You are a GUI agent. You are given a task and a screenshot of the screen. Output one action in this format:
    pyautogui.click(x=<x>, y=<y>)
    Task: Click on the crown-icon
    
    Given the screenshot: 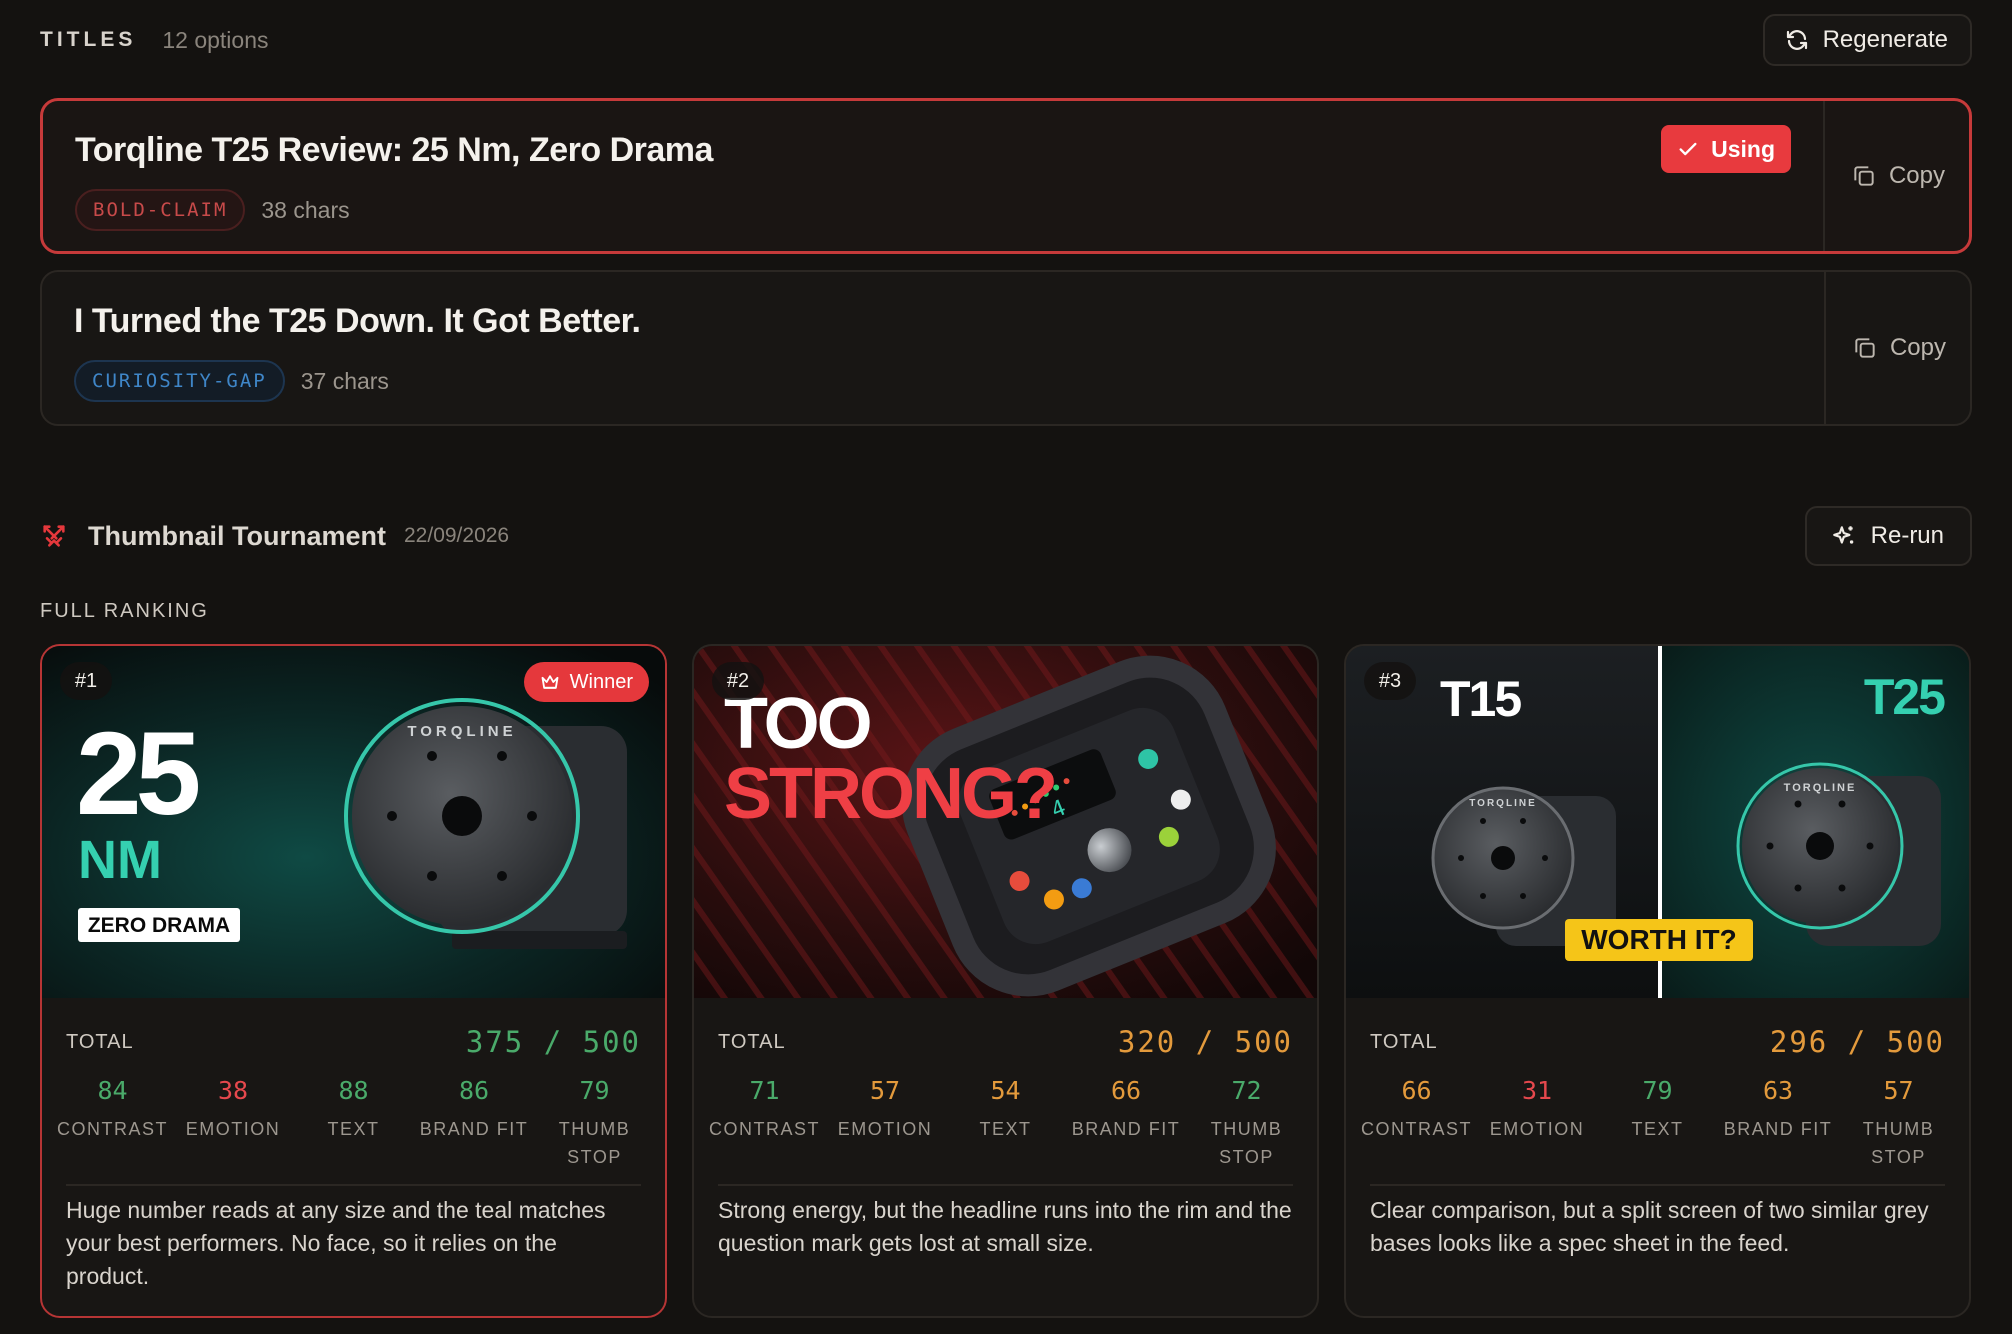 What is the action you would take?
    pyautogui.click(x=550, y=682)
    